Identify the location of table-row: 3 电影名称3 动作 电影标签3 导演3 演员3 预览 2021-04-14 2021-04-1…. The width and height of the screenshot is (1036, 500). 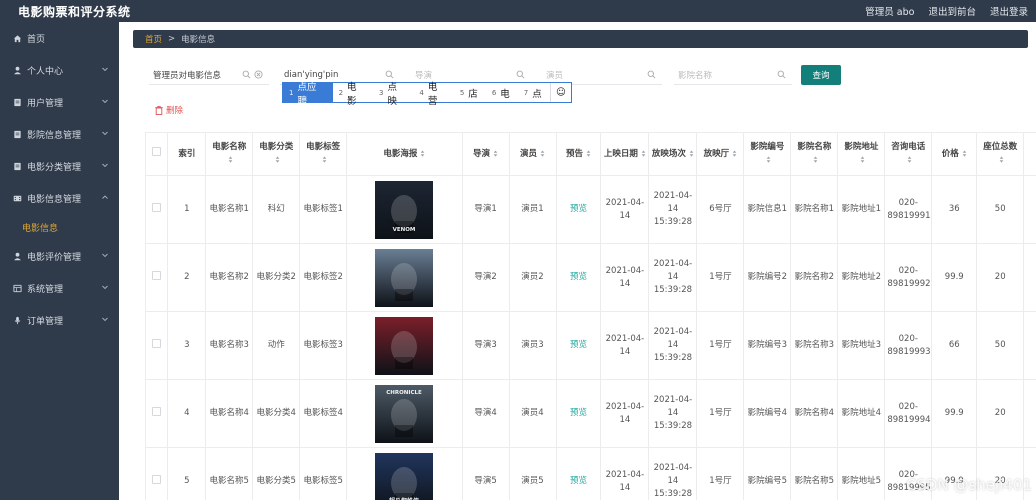
(590, 345).